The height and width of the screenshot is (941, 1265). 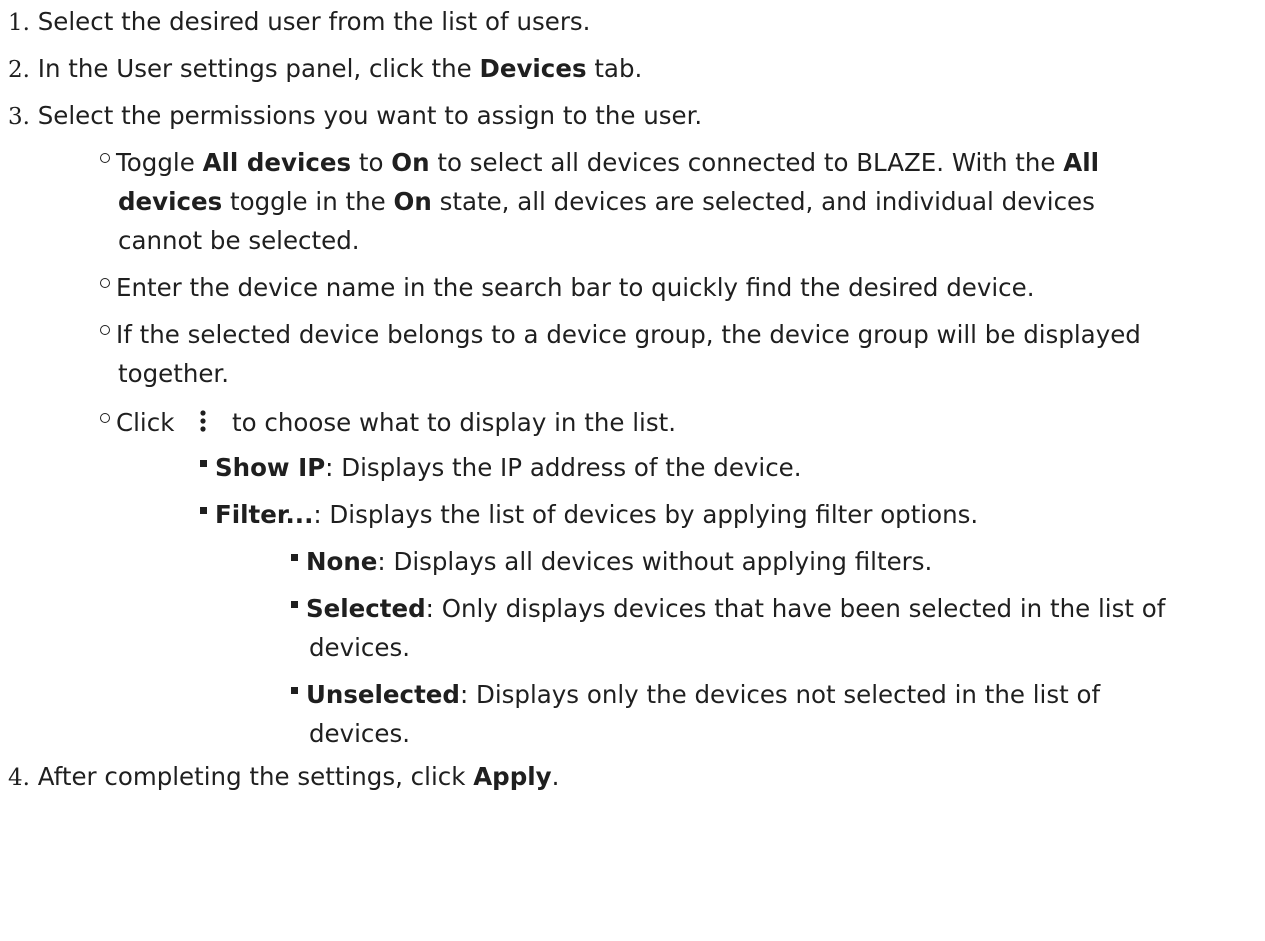 What do you see at coordinates (258, 68) in the screenshot?
I see `step-text: In the User settings panel, click the` at bounding box center [258, 68].